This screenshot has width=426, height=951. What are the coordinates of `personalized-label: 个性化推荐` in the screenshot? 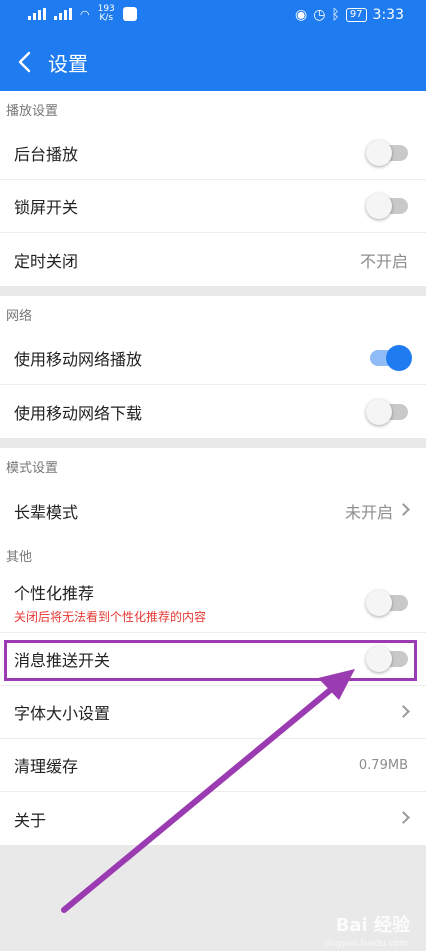 It's located at (54, 593).